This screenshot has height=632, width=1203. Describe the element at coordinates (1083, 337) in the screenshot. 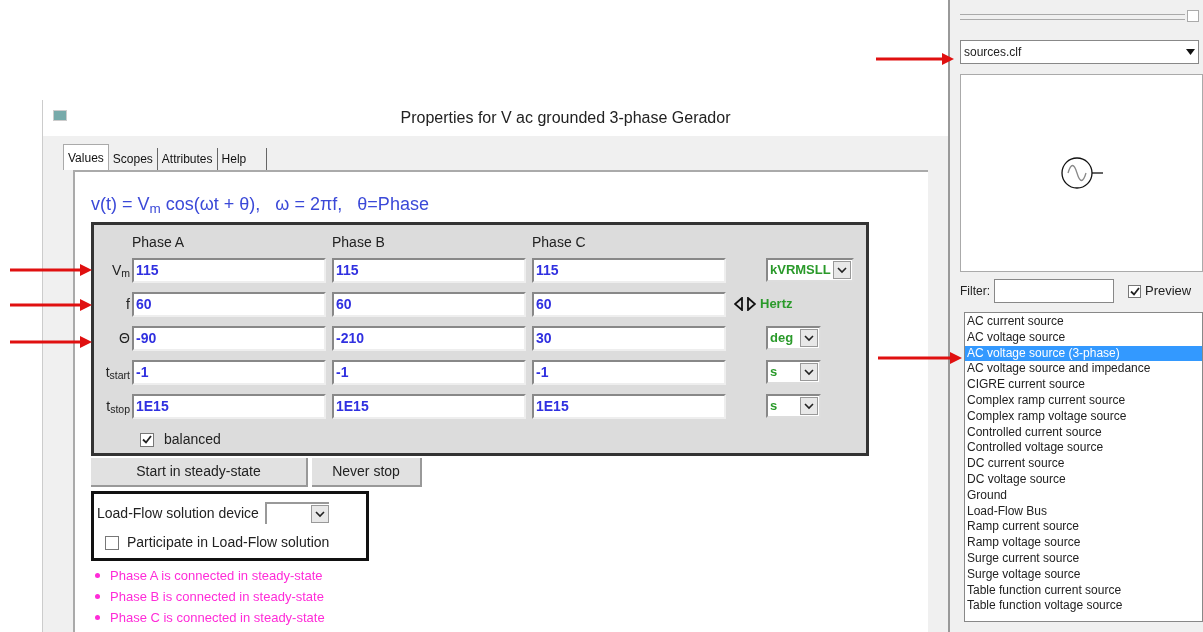

I see `list-item: AC voltage source` at that location.